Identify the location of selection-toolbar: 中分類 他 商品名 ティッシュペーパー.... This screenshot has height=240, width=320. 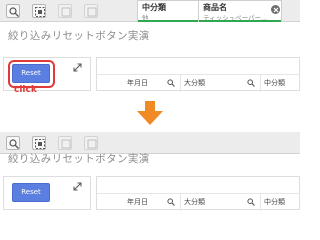
(150, 11).